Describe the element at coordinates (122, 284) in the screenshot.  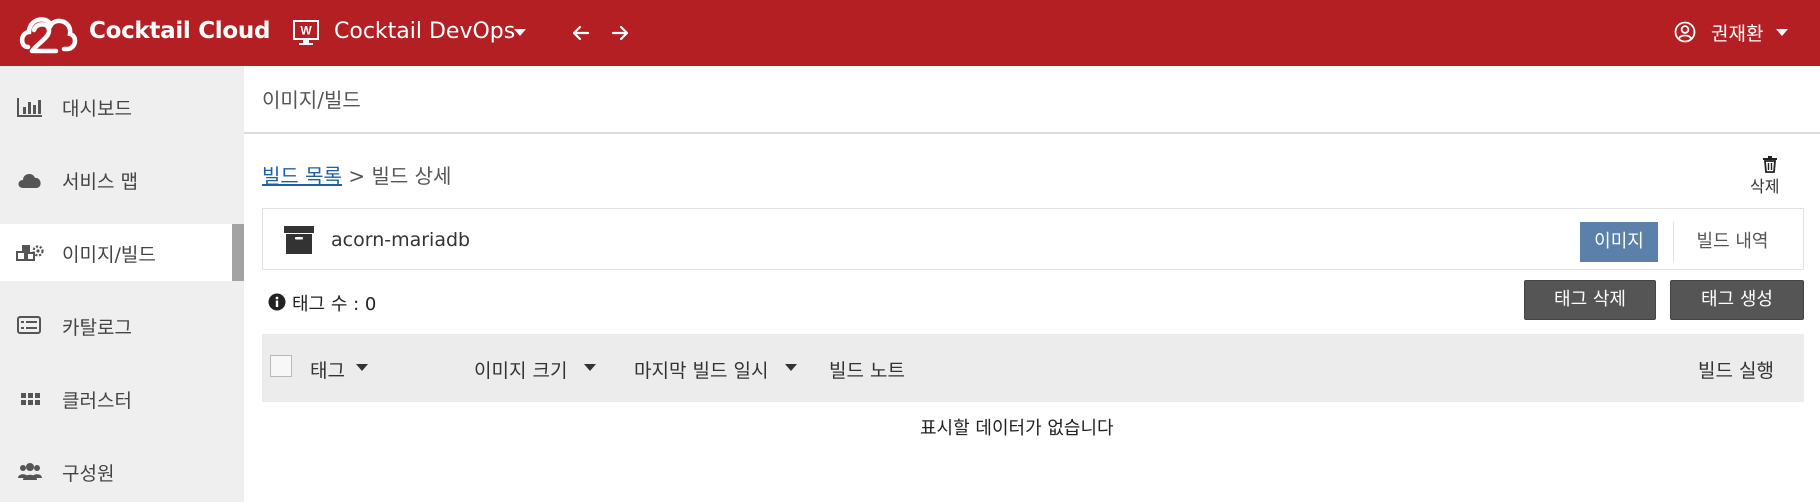
I see `sidebar: 대시보드 서비스 맵 이미지/빌드 카탈로그 클러스터 구성원` at that location.